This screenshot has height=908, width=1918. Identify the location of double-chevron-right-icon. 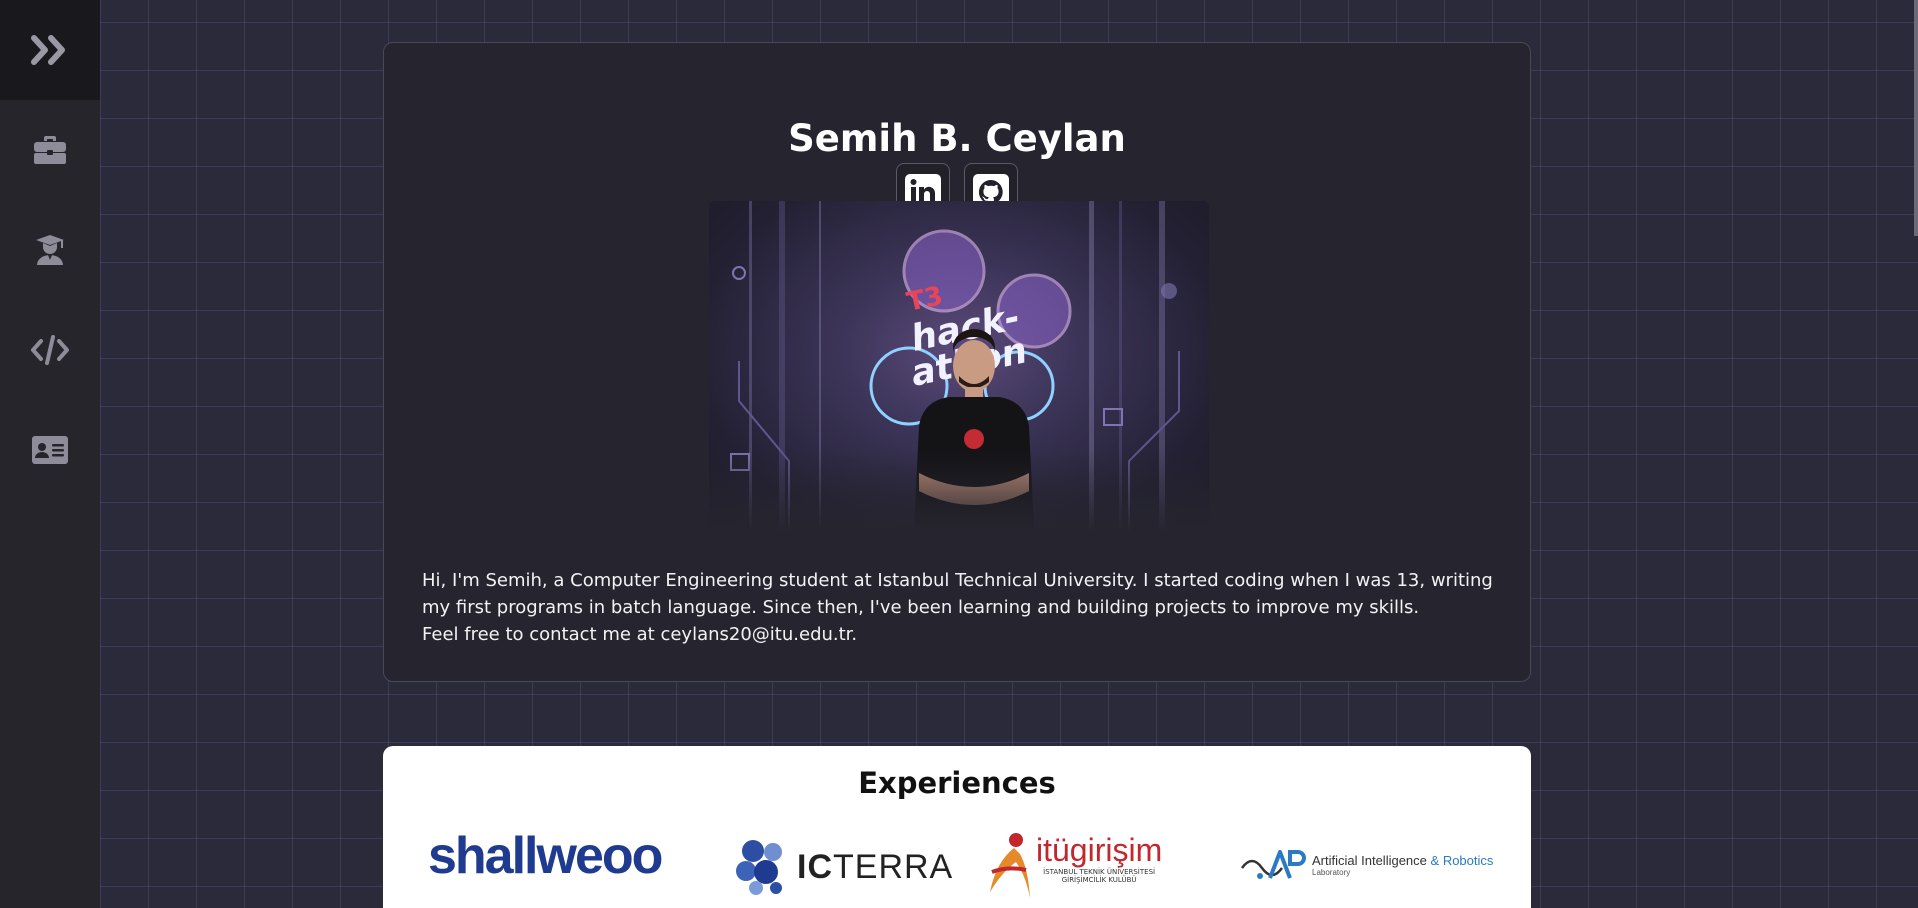
(48, 50).